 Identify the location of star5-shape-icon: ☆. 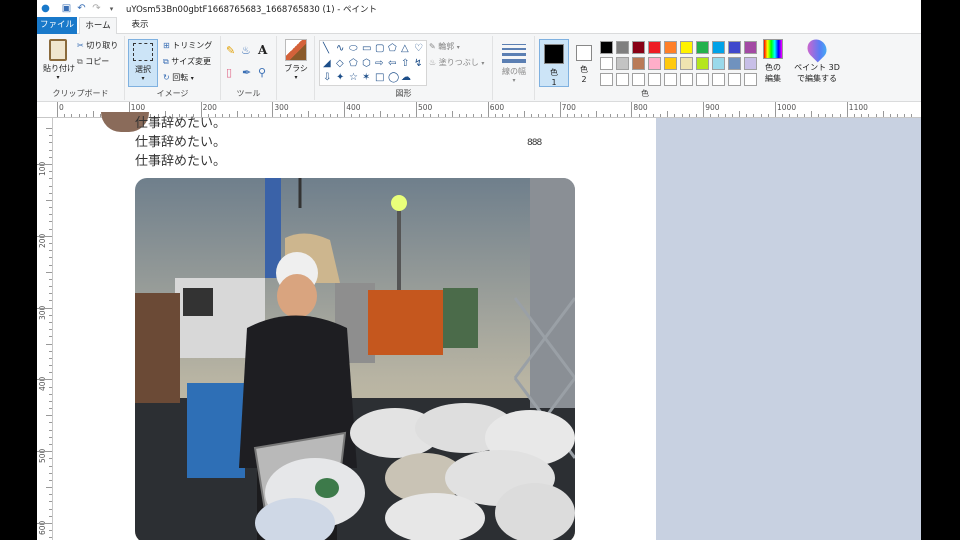
(353, 78).